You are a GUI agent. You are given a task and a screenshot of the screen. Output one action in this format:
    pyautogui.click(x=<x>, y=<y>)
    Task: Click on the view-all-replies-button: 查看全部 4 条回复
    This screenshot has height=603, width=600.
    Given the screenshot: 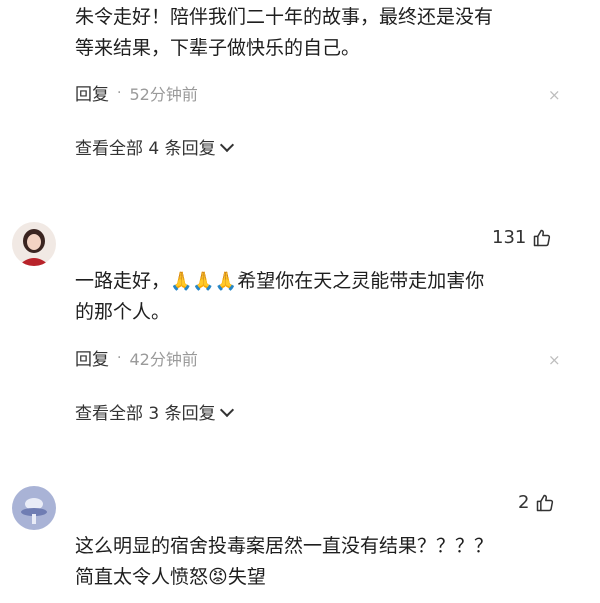 What is the action you would take?
    pyautogui.click(x=154, y=146)
    